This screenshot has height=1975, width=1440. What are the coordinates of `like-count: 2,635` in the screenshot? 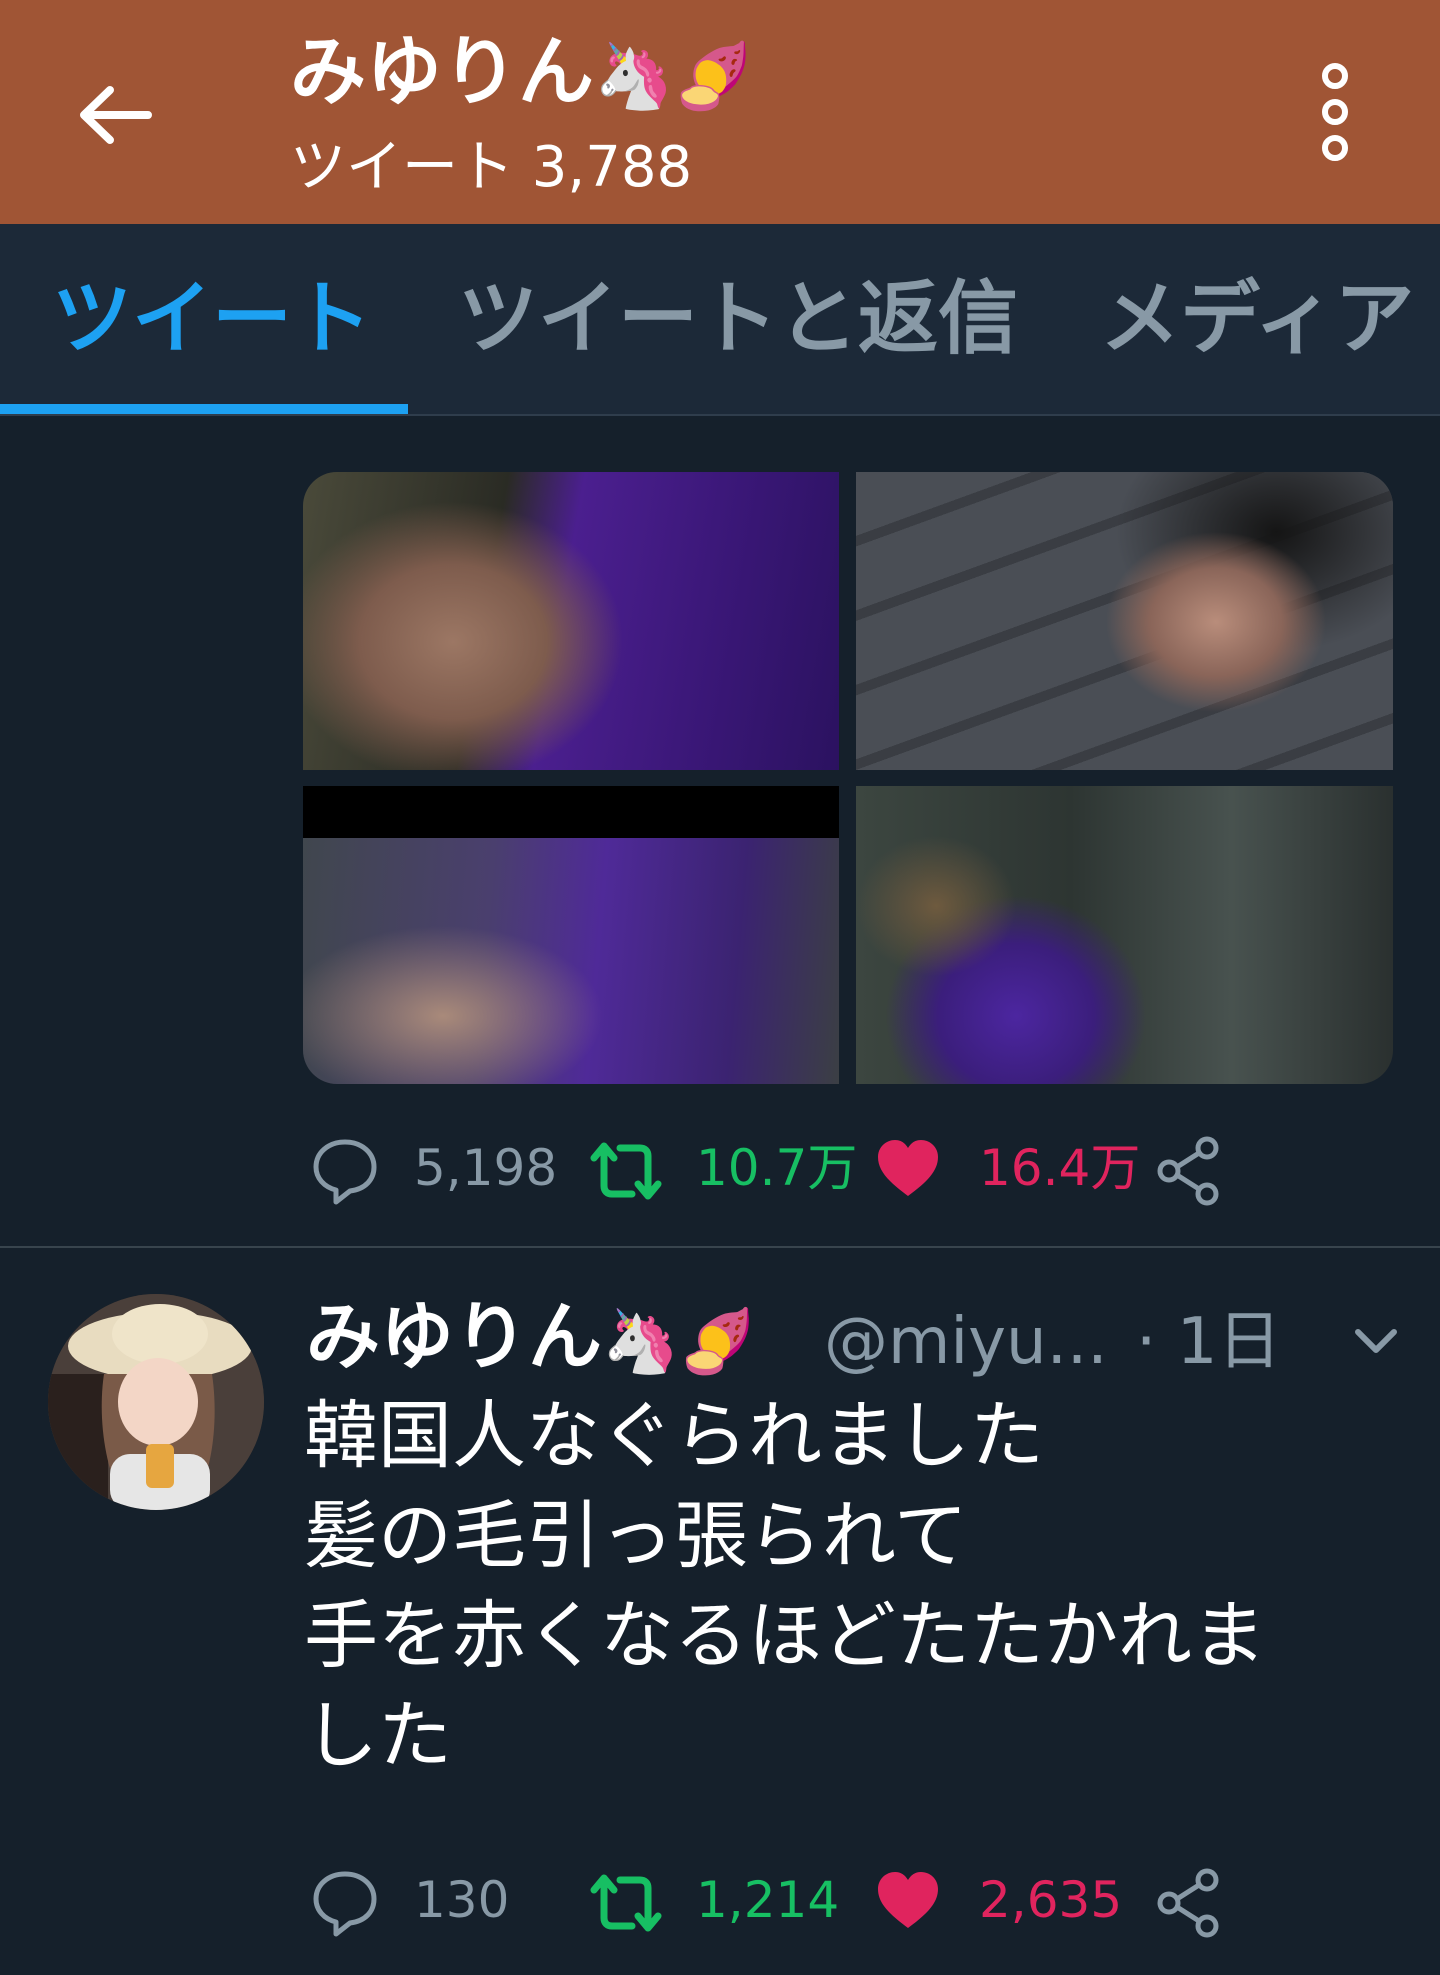 It's located at (1051, 1900).